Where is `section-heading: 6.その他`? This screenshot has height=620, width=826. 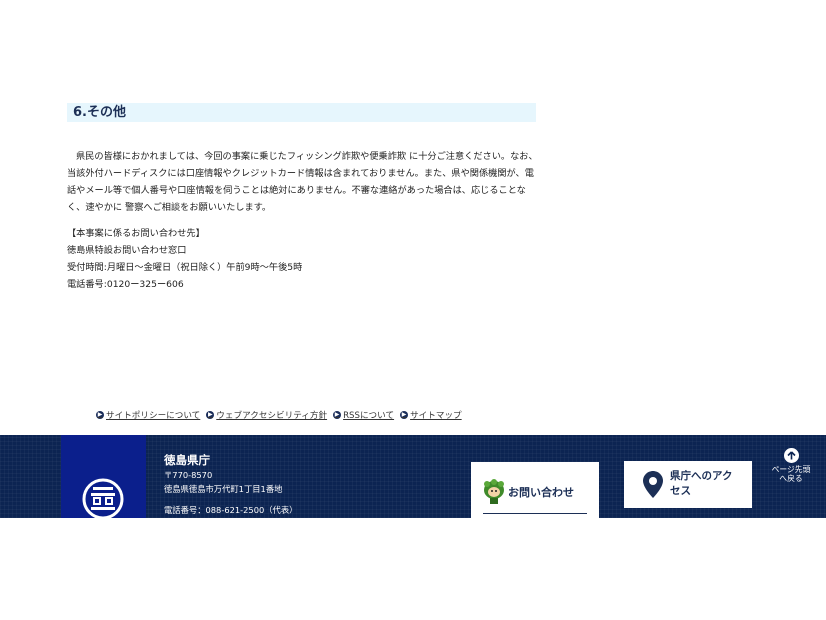
section-heading: 6.その他 is located at coordinates (301, 112).